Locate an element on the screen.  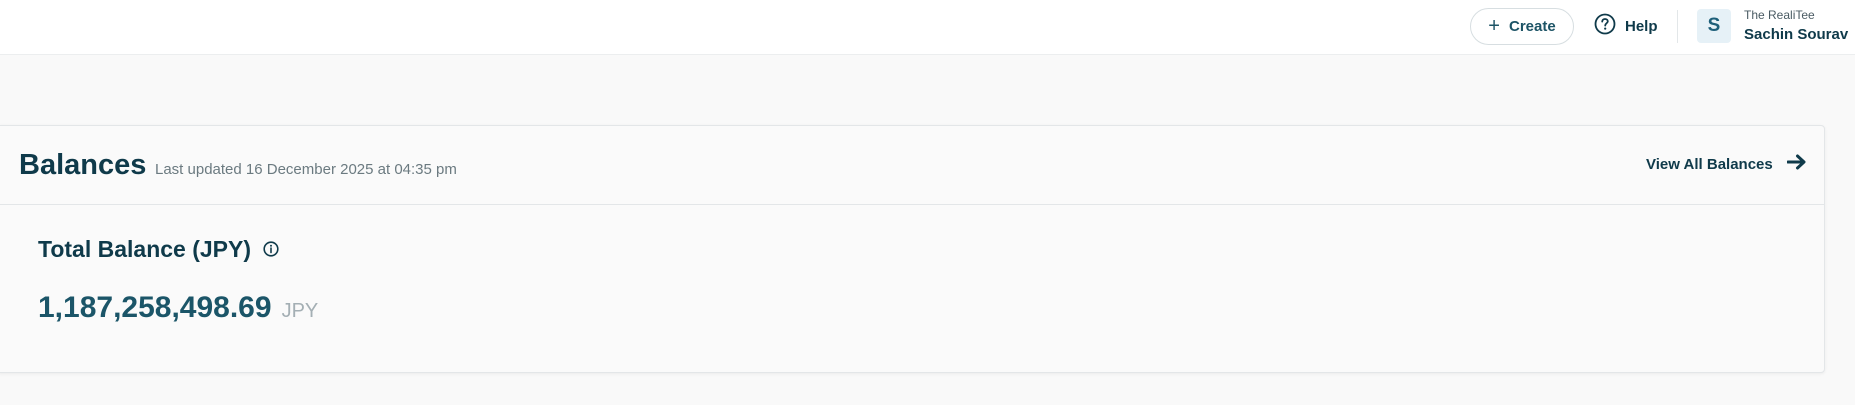
user-name: Sachin Sourav is located at coordinates (1796, 34).